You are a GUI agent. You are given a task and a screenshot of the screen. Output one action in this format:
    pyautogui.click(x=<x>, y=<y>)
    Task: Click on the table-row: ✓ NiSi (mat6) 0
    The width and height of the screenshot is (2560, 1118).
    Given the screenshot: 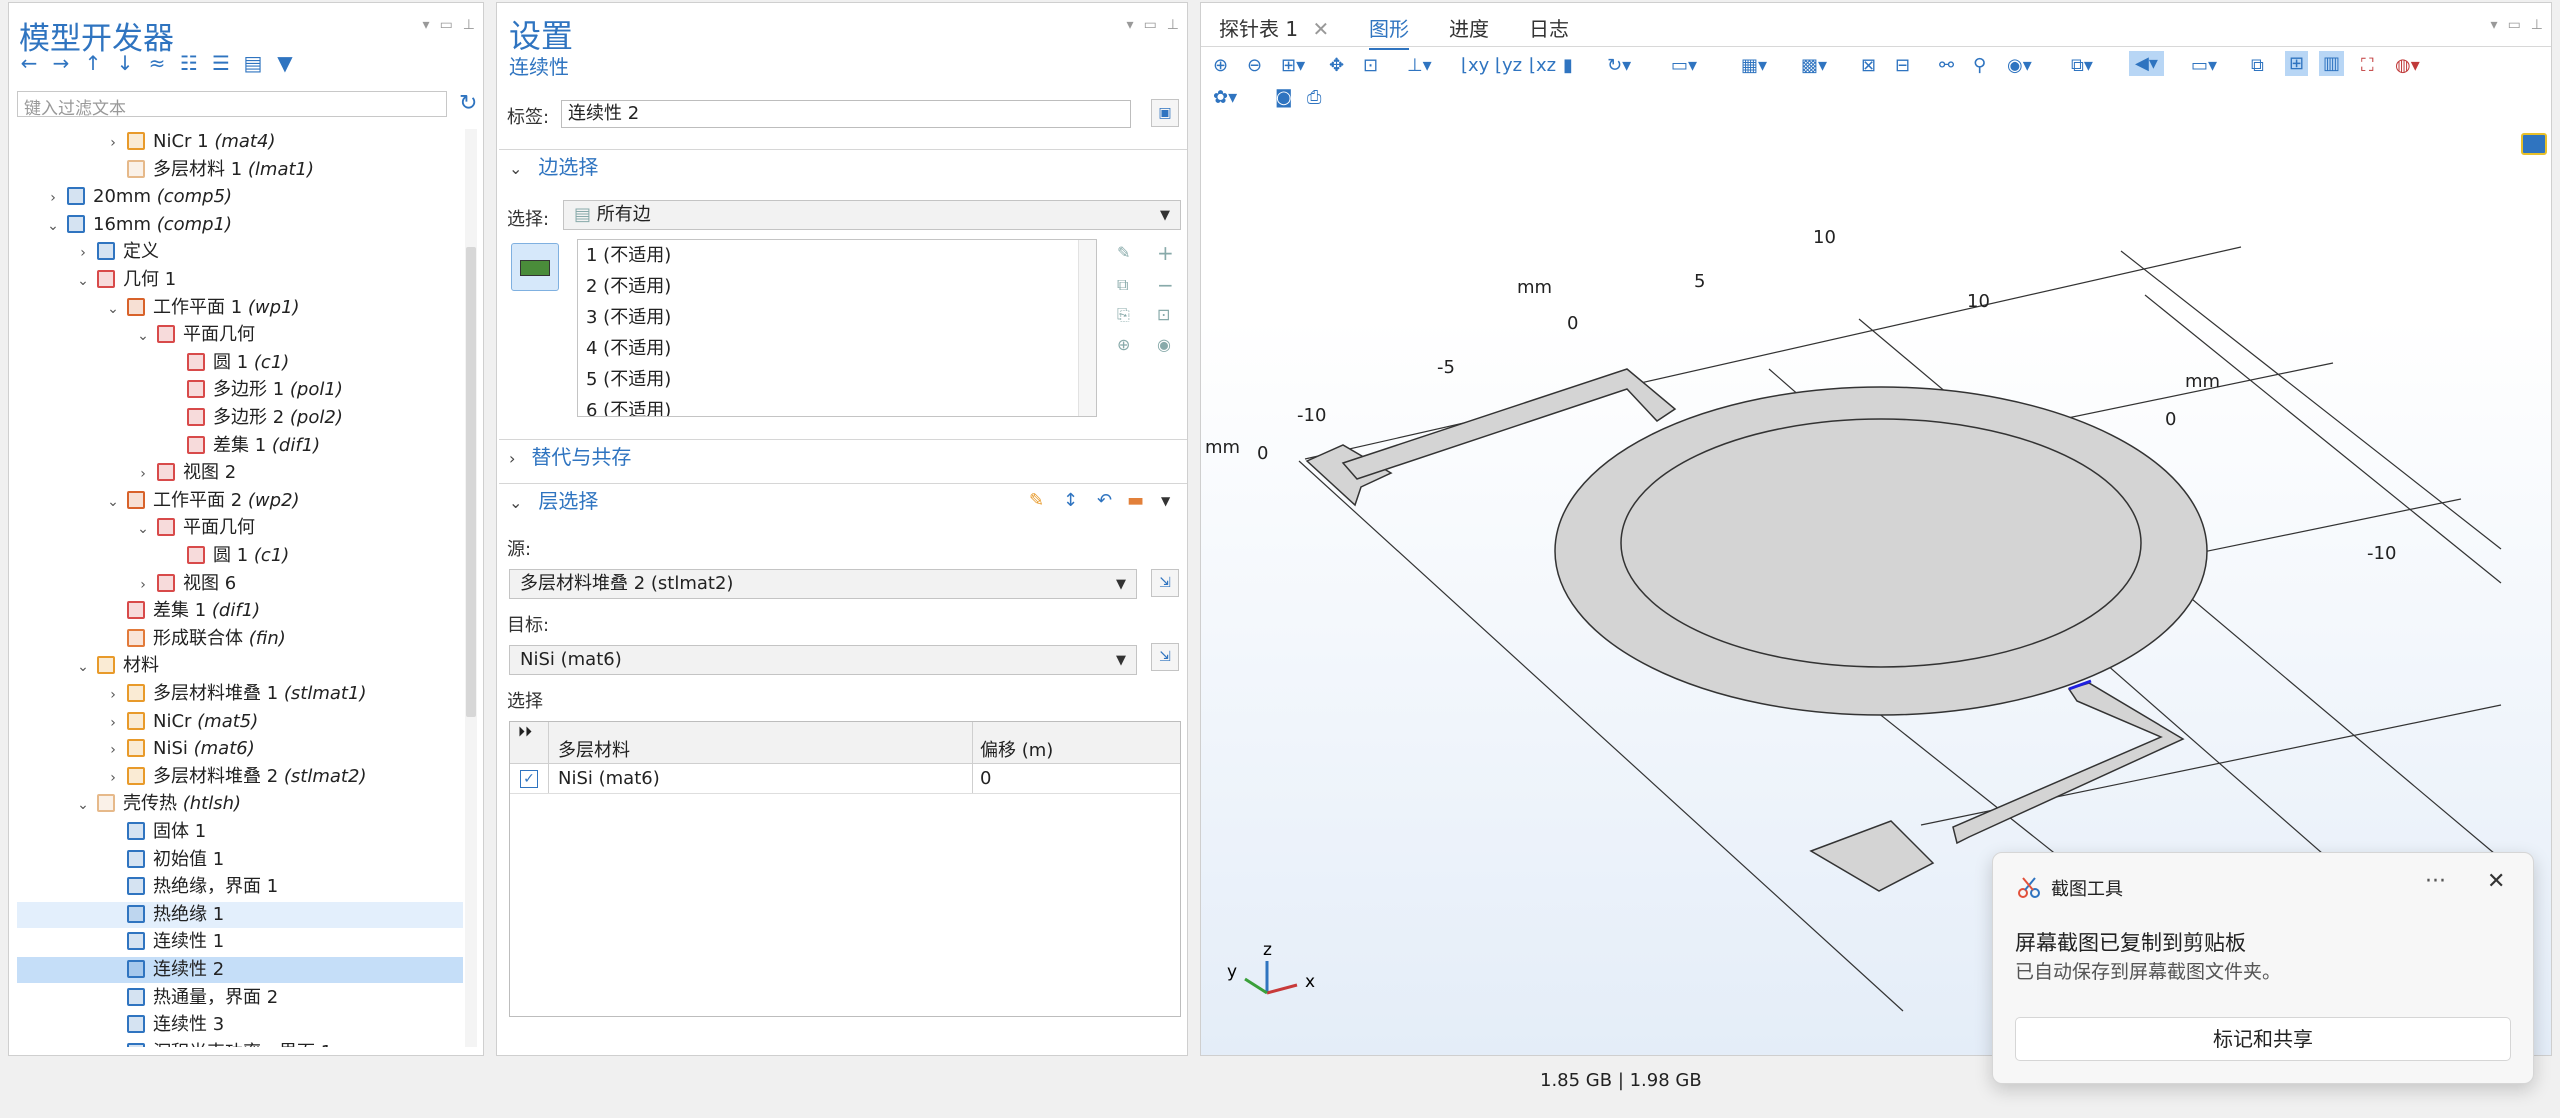 What is the action you would take?
    pyautogui.click(x=845, y=779)
    